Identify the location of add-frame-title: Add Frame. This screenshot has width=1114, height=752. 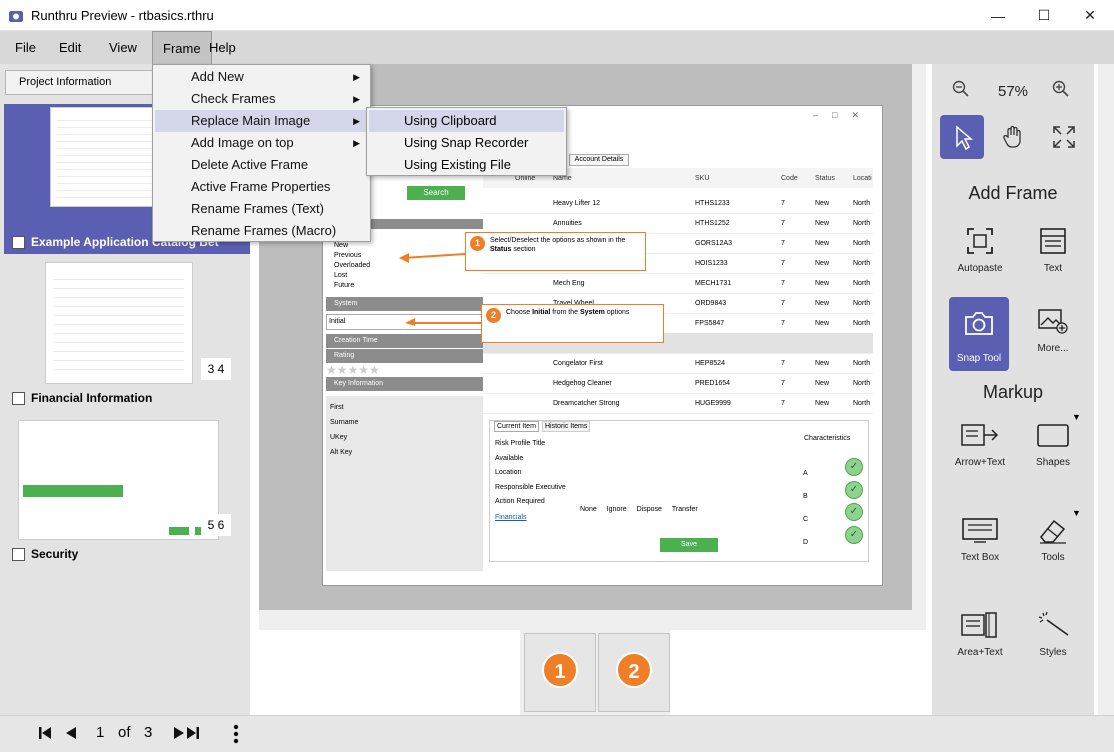
(1013, 193).